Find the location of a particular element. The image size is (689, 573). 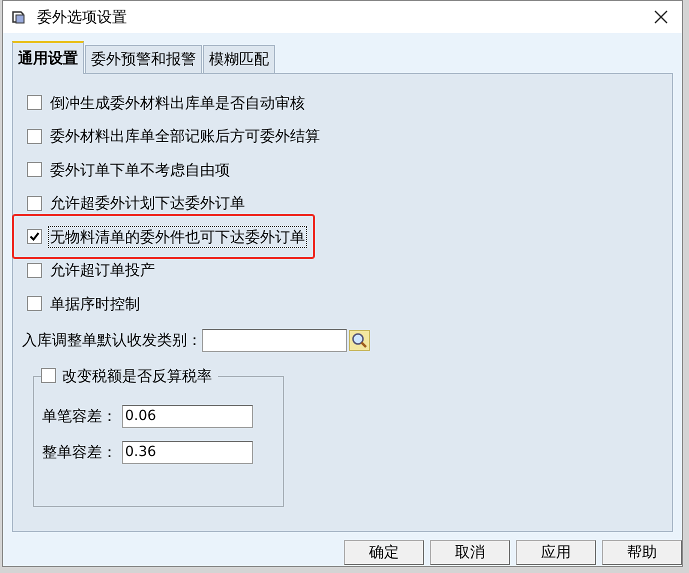

field-label: 单笔容差： is located at coordinates (80, 416).